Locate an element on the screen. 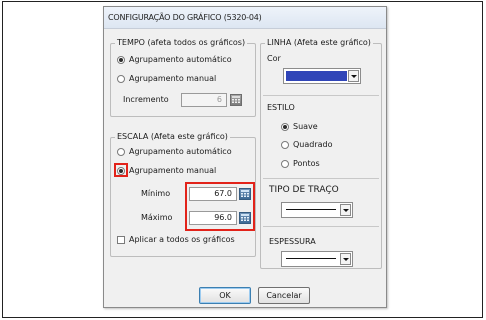 The width and height of the screenshot is (486, 320). increment-label: Incremento is located at coordinates (146, 99).